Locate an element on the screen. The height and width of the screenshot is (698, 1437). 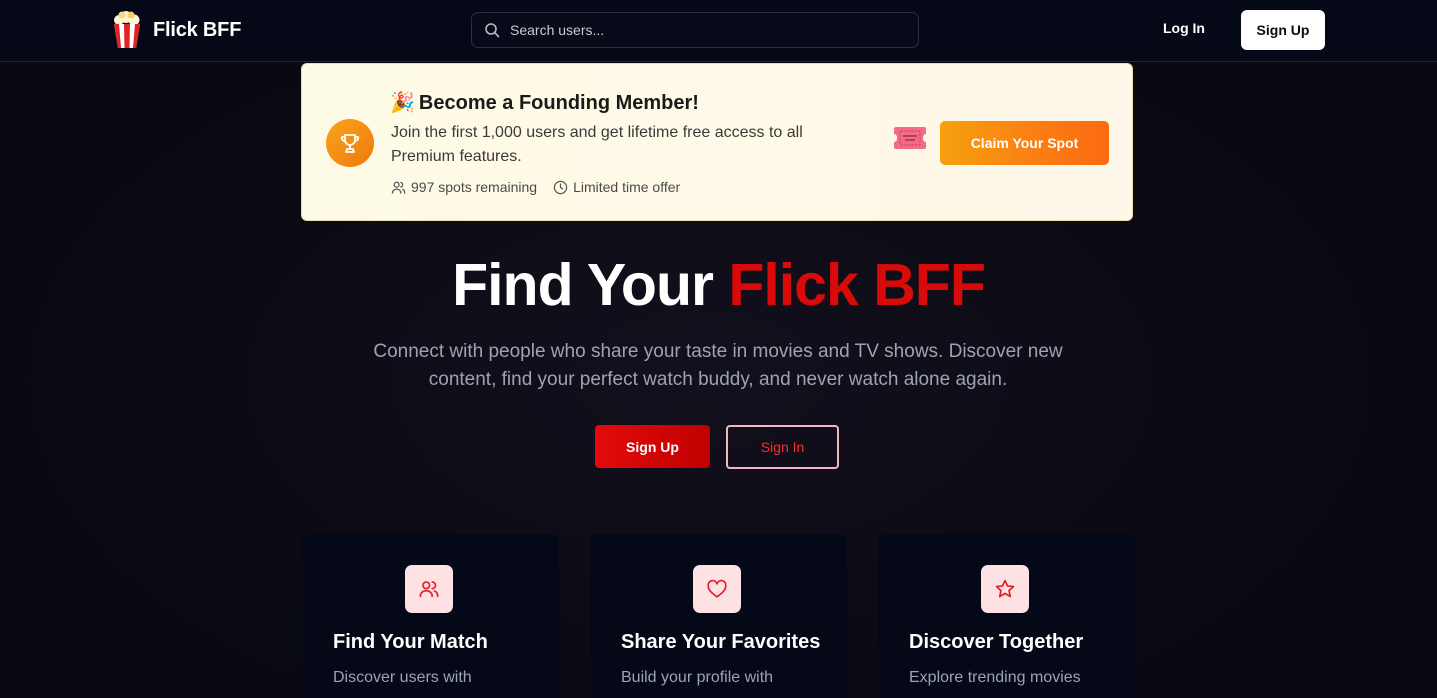
search-bar is located at coordinates (695, 30).